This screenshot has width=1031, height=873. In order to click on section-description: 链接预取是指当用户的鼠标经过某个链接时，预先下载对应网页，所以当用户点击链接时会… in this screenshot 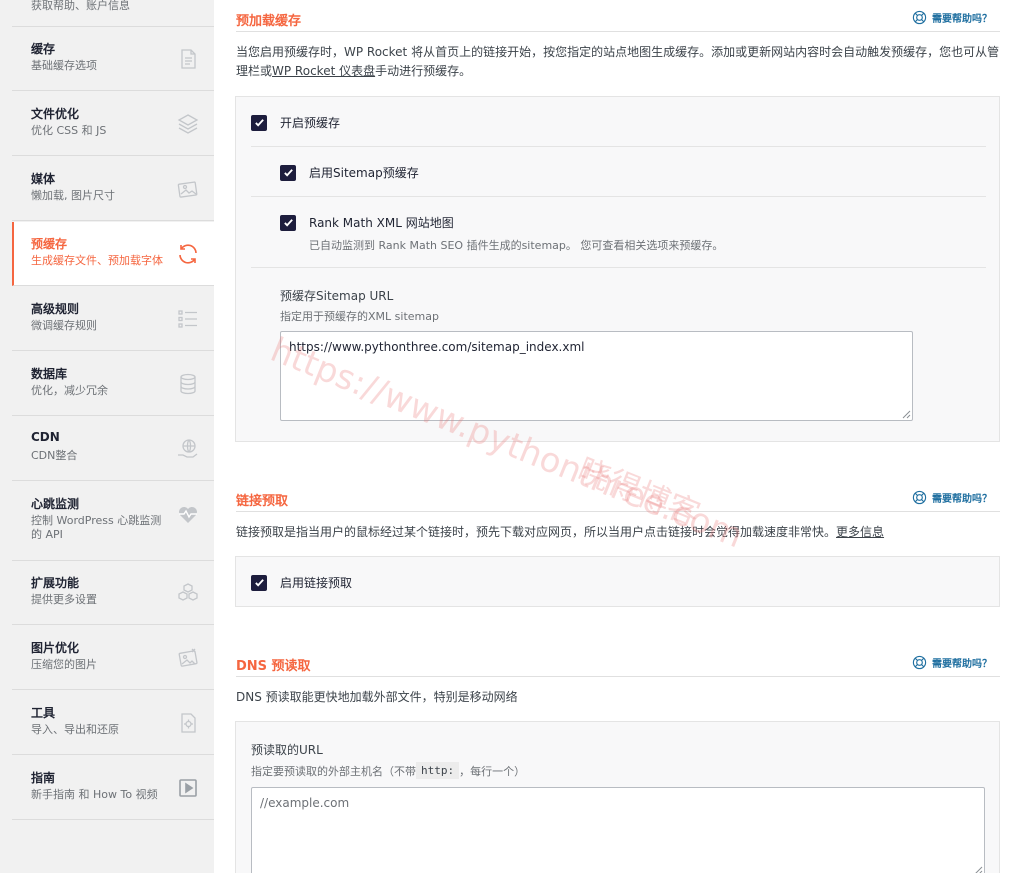, I will do `click(618, 532)`.